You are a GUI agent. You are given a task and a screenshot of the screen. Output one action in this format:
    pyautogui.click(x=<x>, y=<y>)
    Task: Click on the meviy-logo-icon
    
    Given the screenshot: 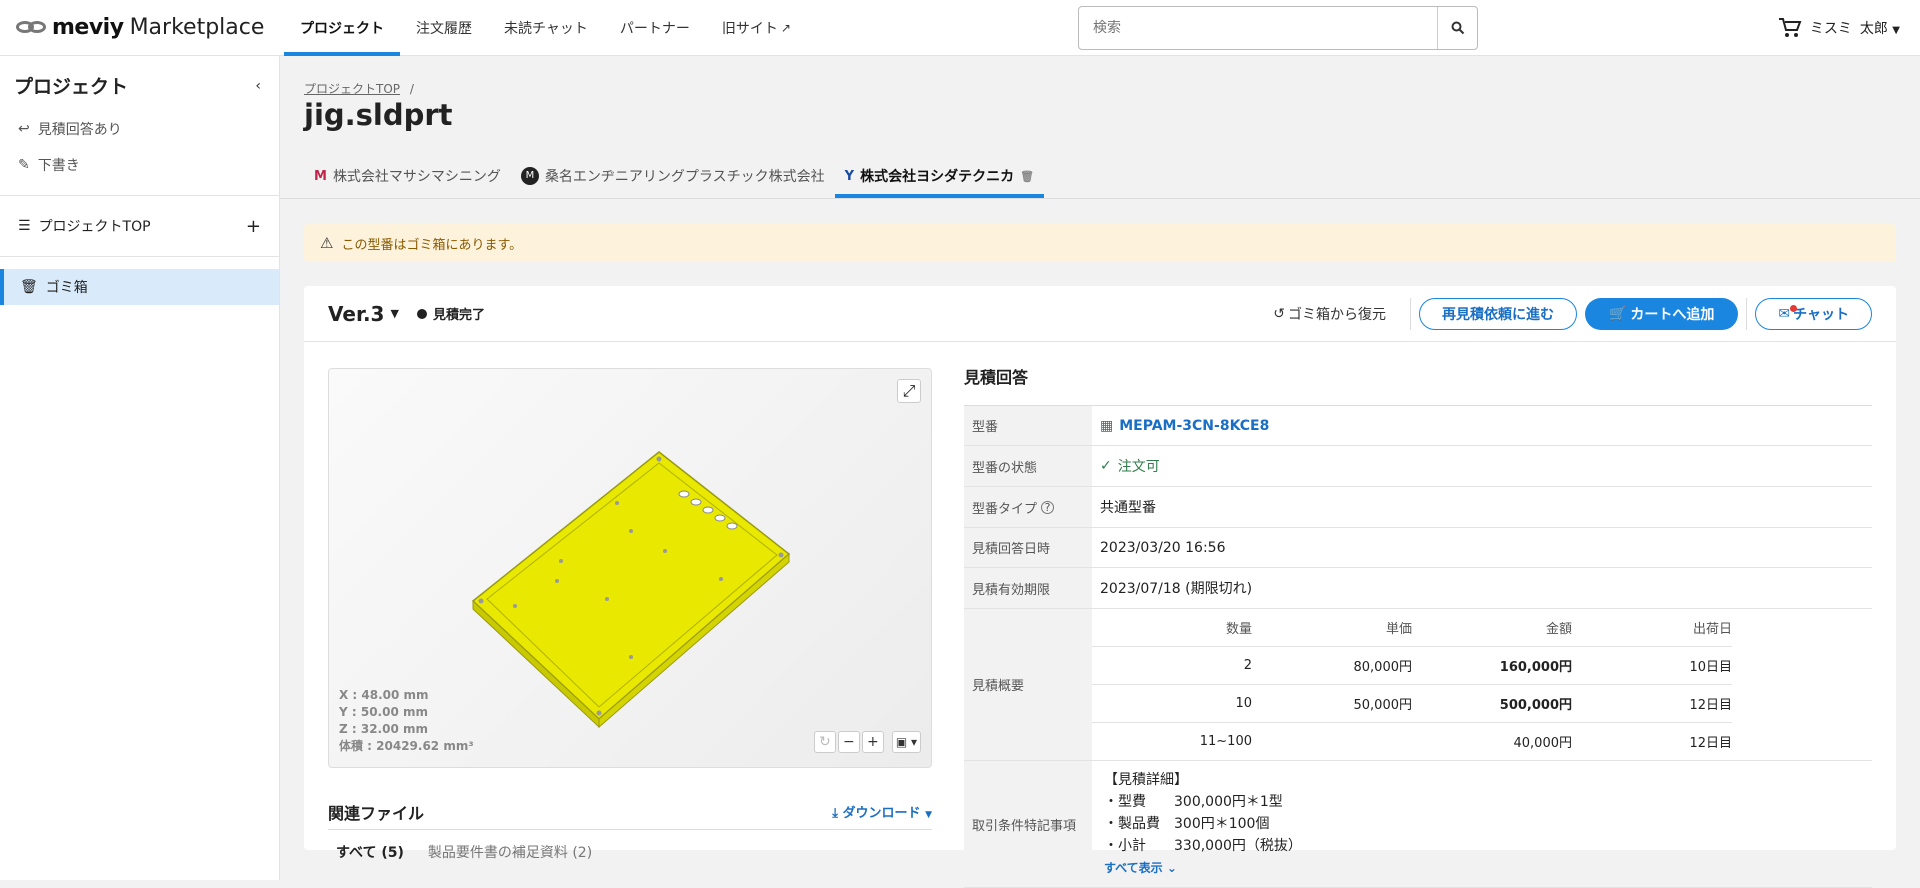 What is the action you would take?
    pyautogui.click(x=32, y=27)
    